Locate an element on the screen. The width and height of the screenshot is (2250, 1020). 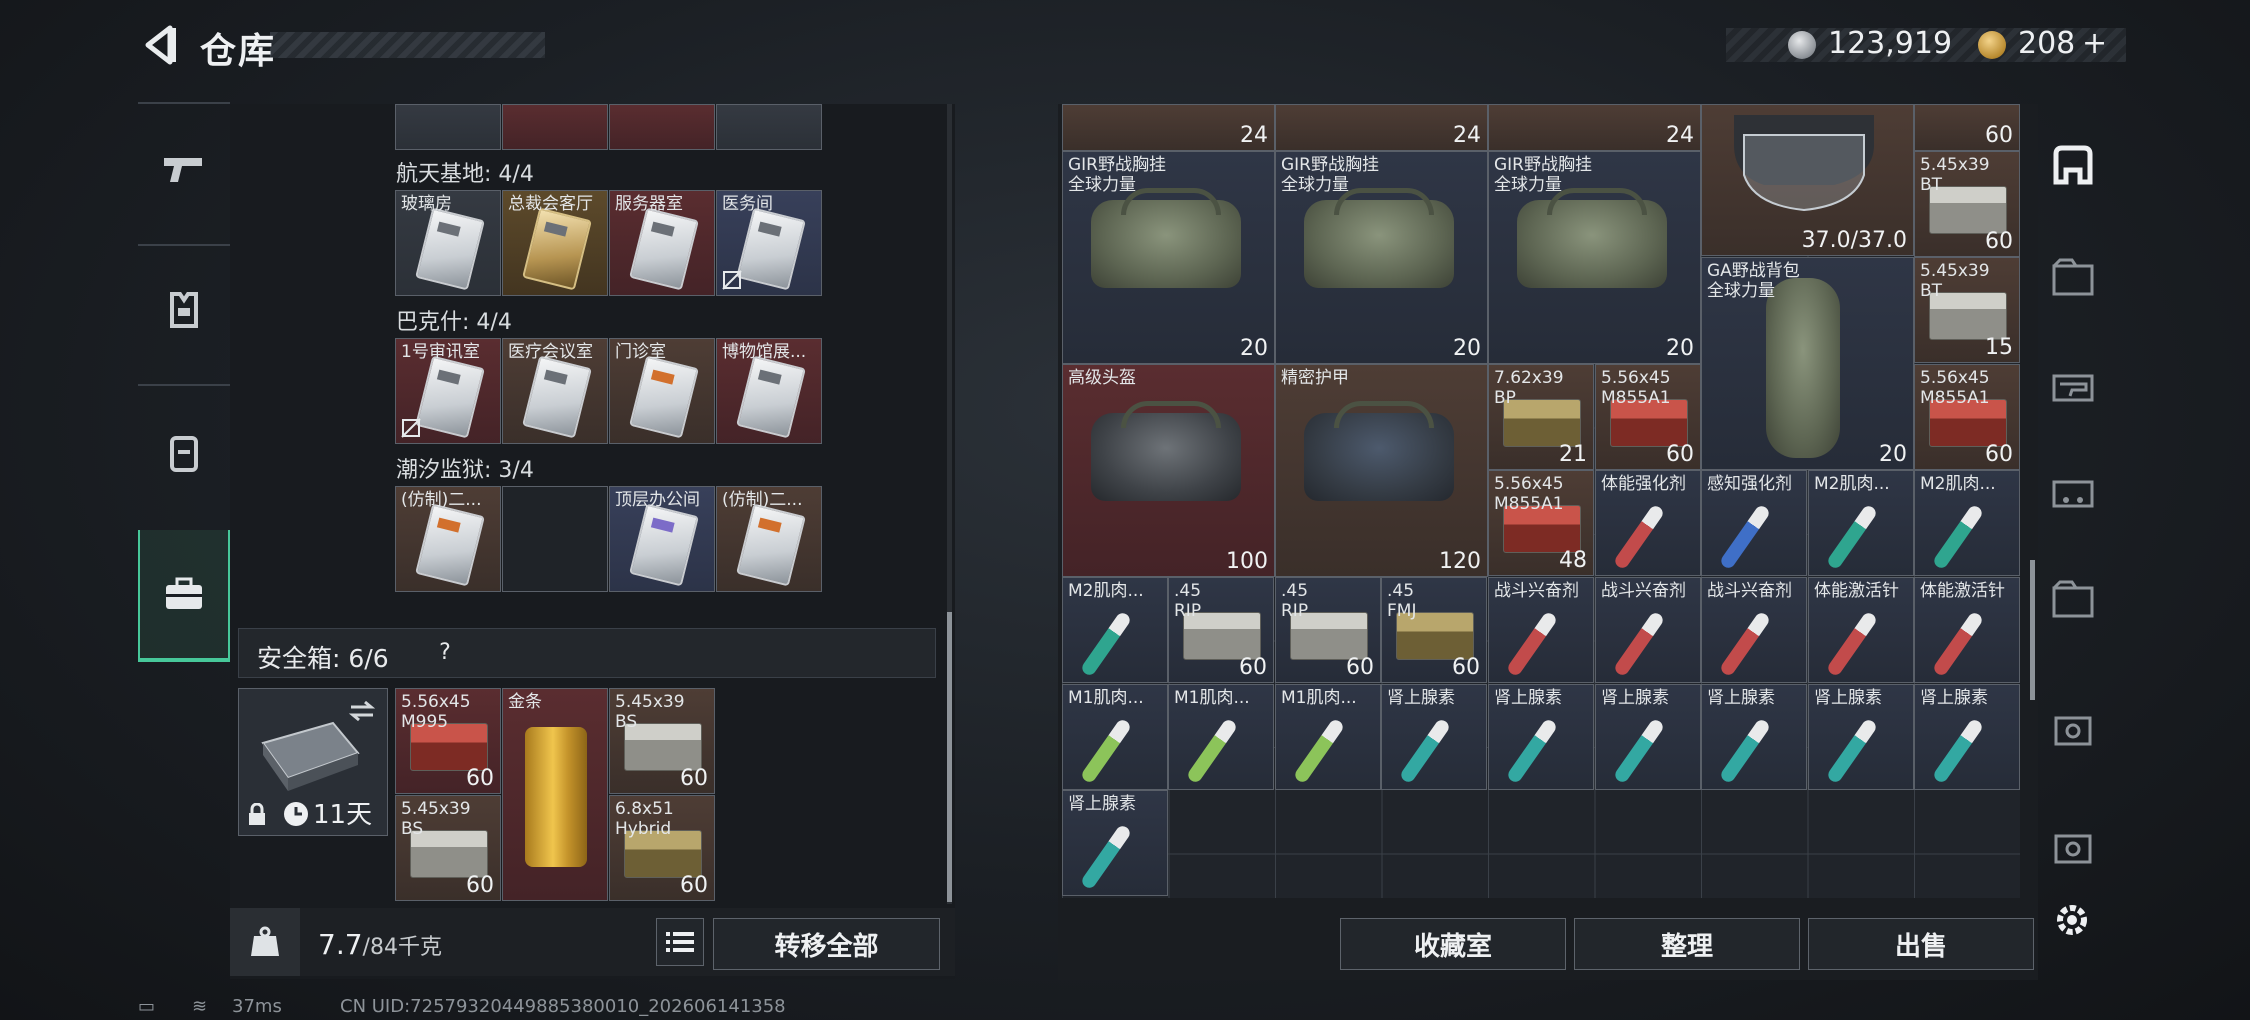
inventory-item: 60 is located at coordinates (1967, 127).